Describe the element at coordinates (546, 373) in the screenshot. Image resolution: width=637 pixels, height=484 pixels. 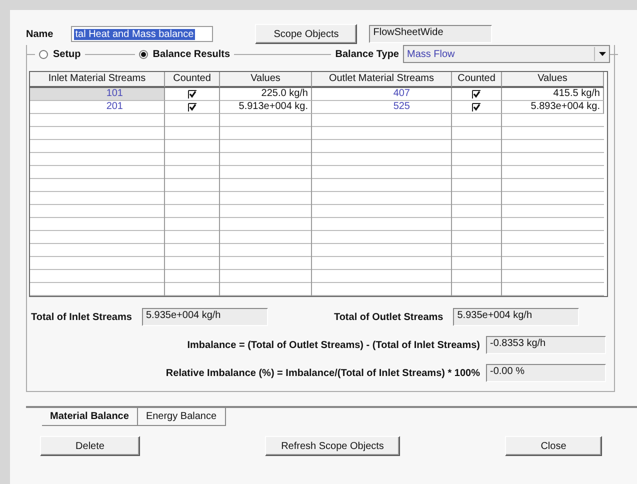
I see `relative-imbalance-field: -0.00 %` at that location.